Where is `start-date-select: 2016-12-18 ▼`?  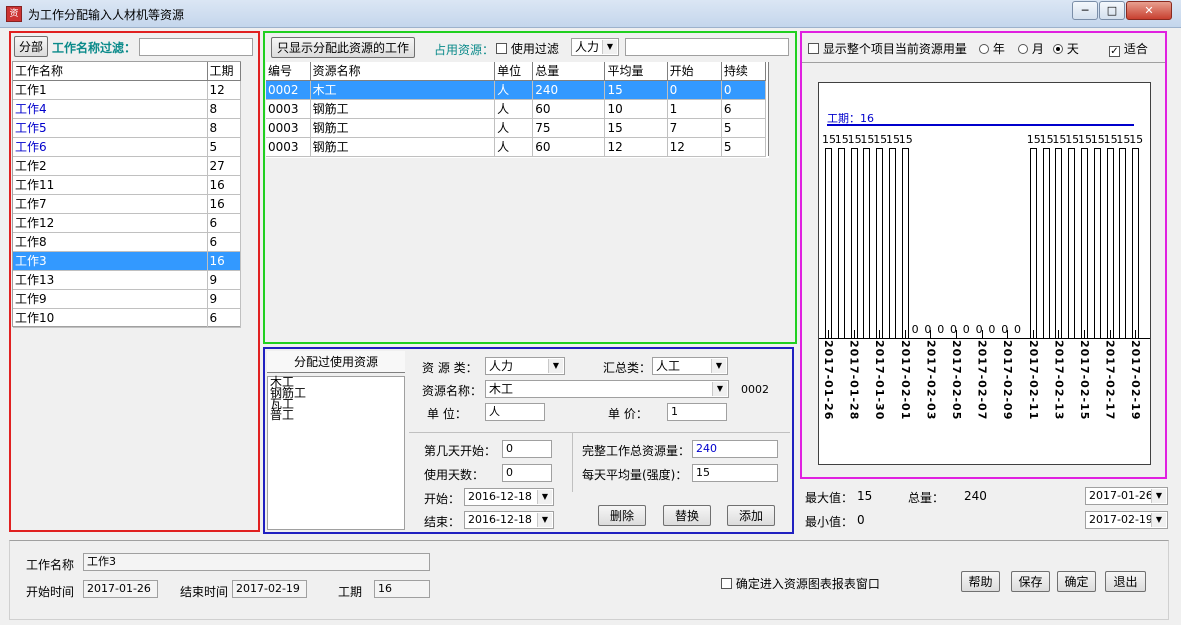
start-date-select: 2016-12-18 ▼ is located at coordinates (509, 497).